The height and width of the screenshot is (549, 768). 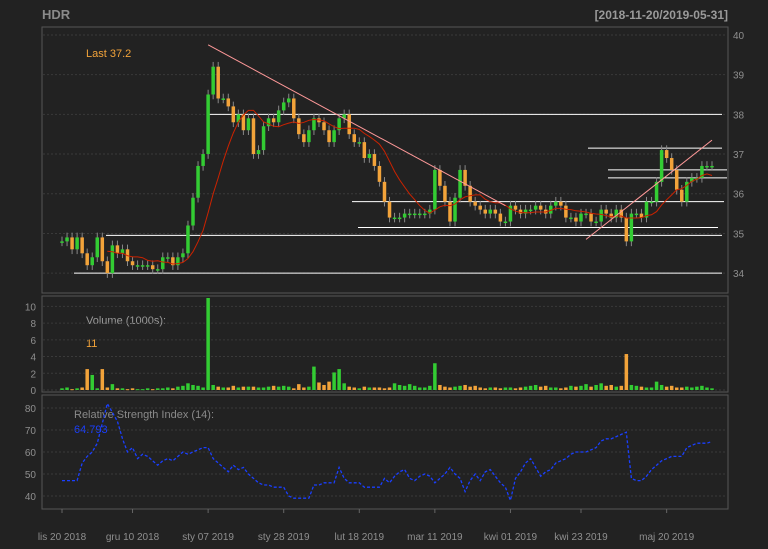 What do you see at coordinates (33, 324) in the screenshot?
I see `volume-tick-label: 8` at bounding box center [33, 324].